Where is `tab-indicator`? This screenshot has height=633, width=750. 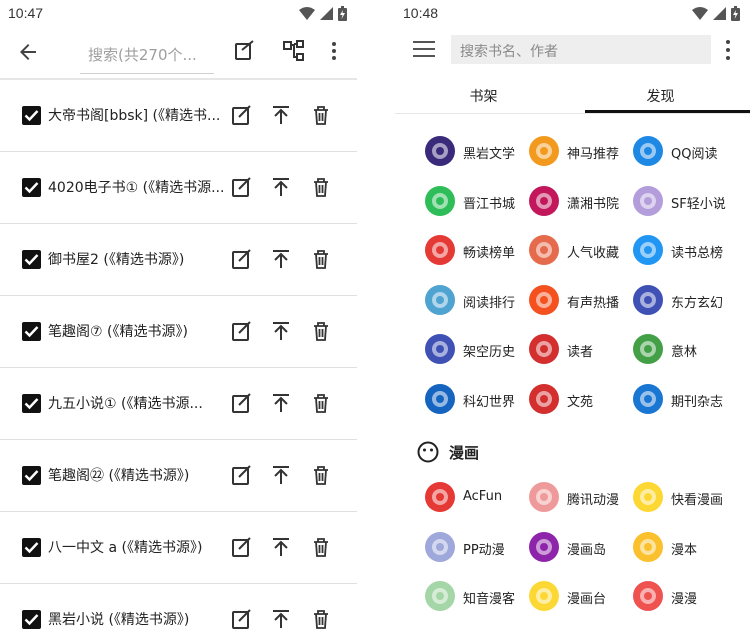
tab-indicator is located at coordinates (667, 111).